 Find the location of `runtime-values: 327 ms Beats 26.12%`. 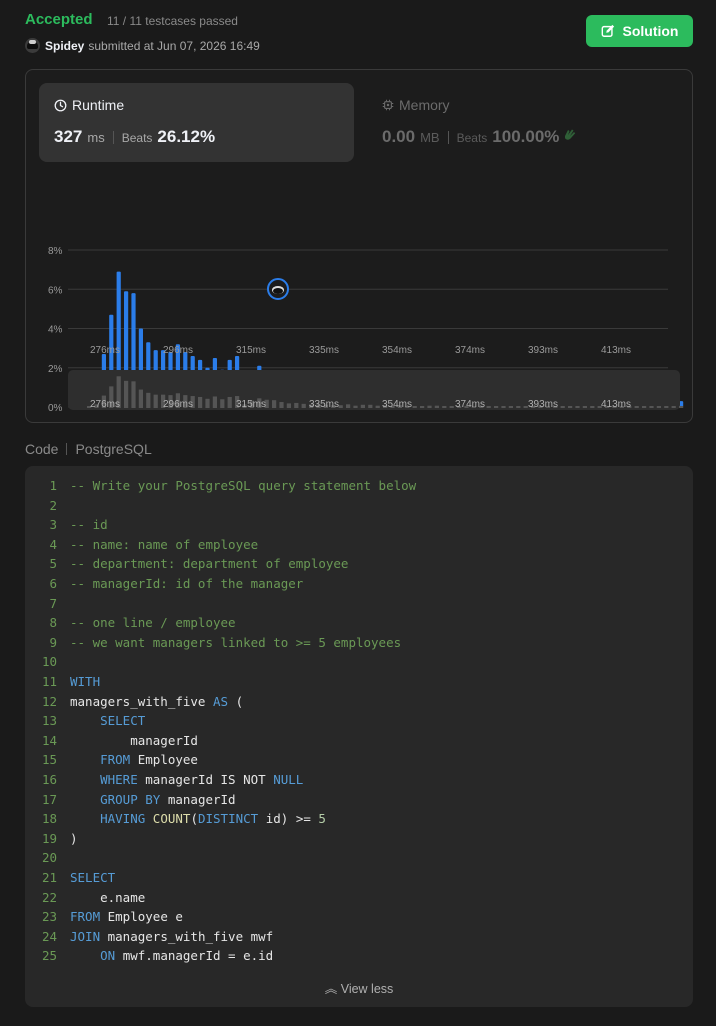

runtime-values: 327 ms Beats 26.12% is located at coordinates (134, 137).